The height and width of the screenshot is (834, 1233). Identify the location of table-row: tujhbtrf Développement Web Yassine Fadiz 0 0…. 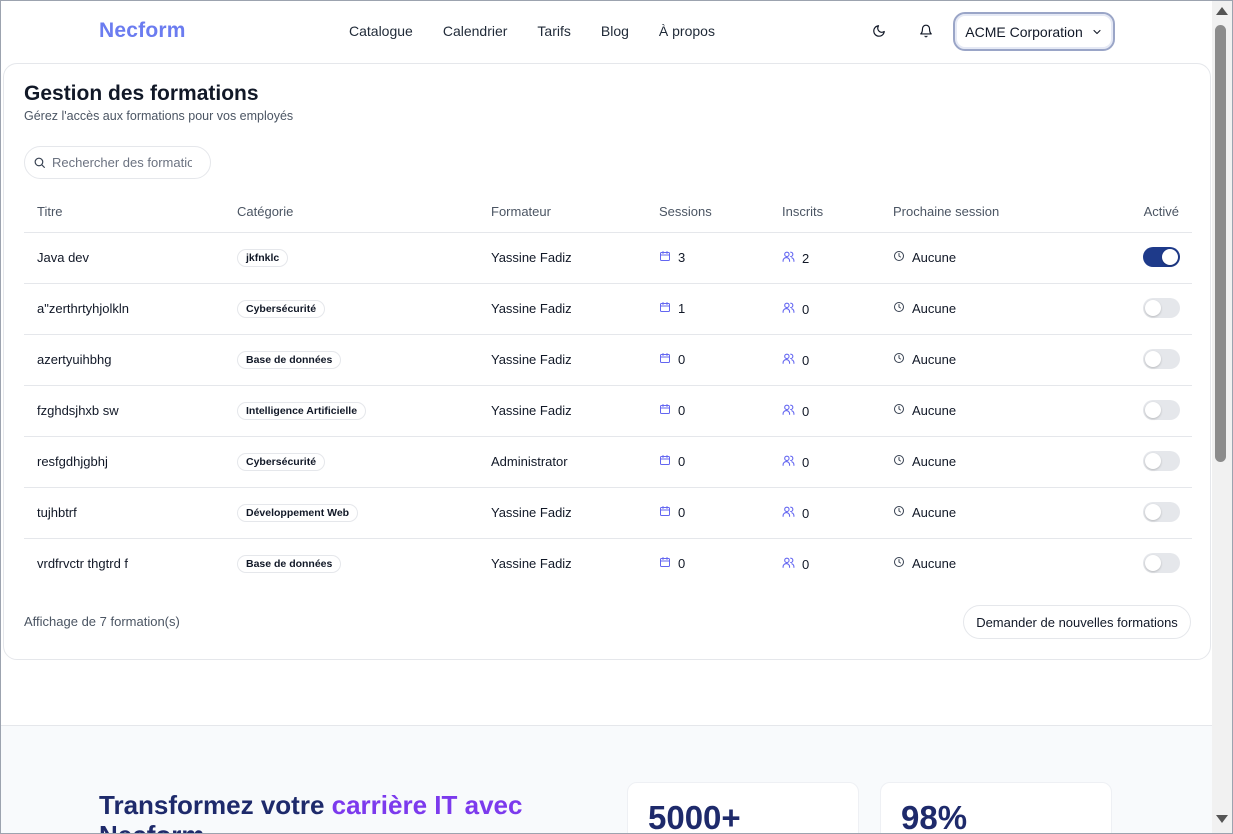
(608, 513).